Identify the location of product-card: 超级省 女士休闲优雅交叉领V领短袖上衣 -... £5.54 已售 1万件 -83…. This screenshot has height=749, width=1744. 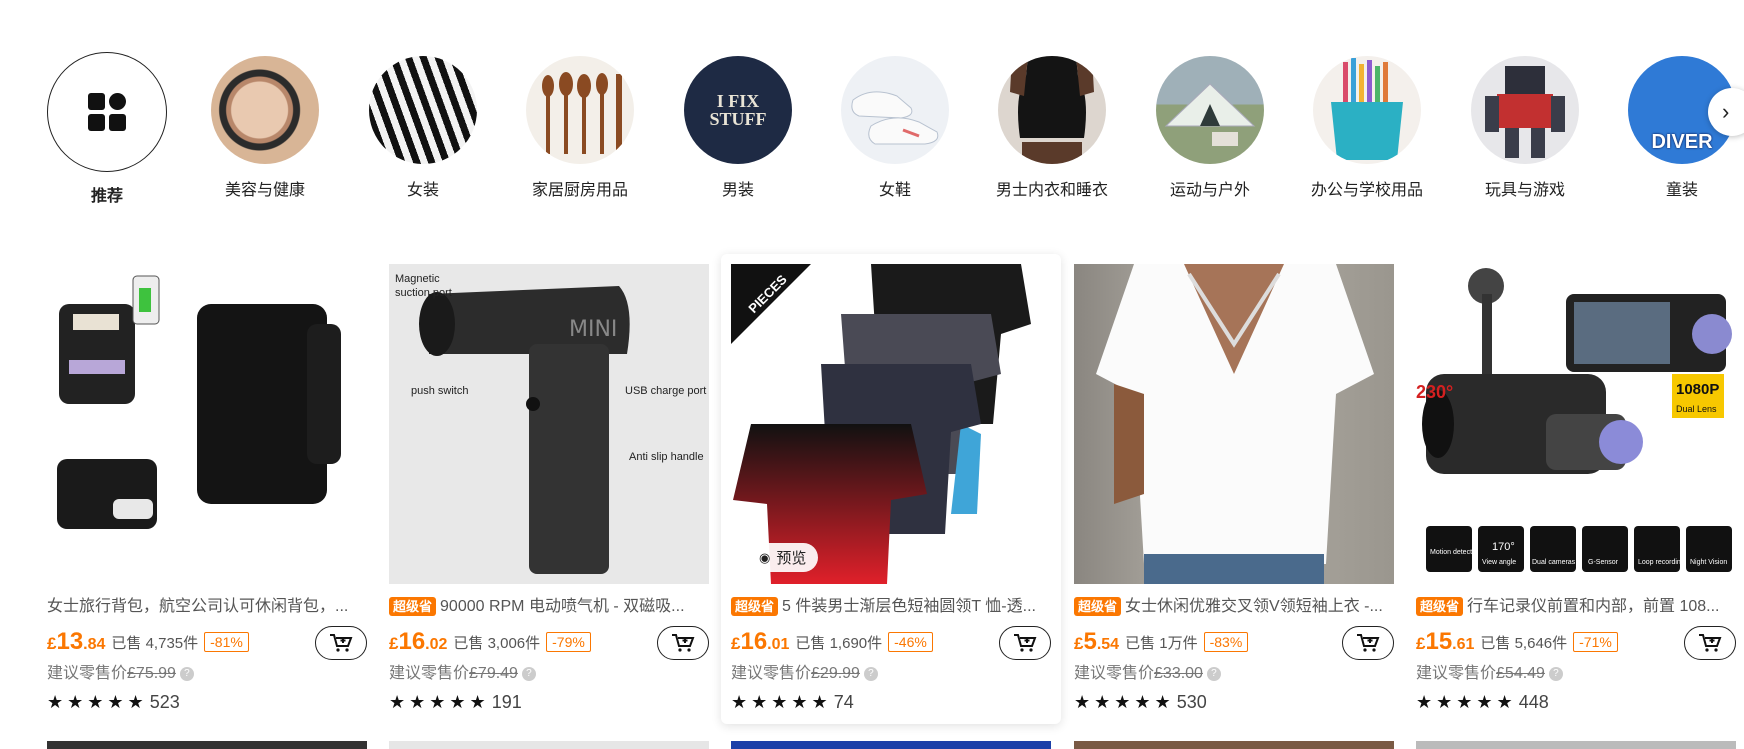
(1234, 494).